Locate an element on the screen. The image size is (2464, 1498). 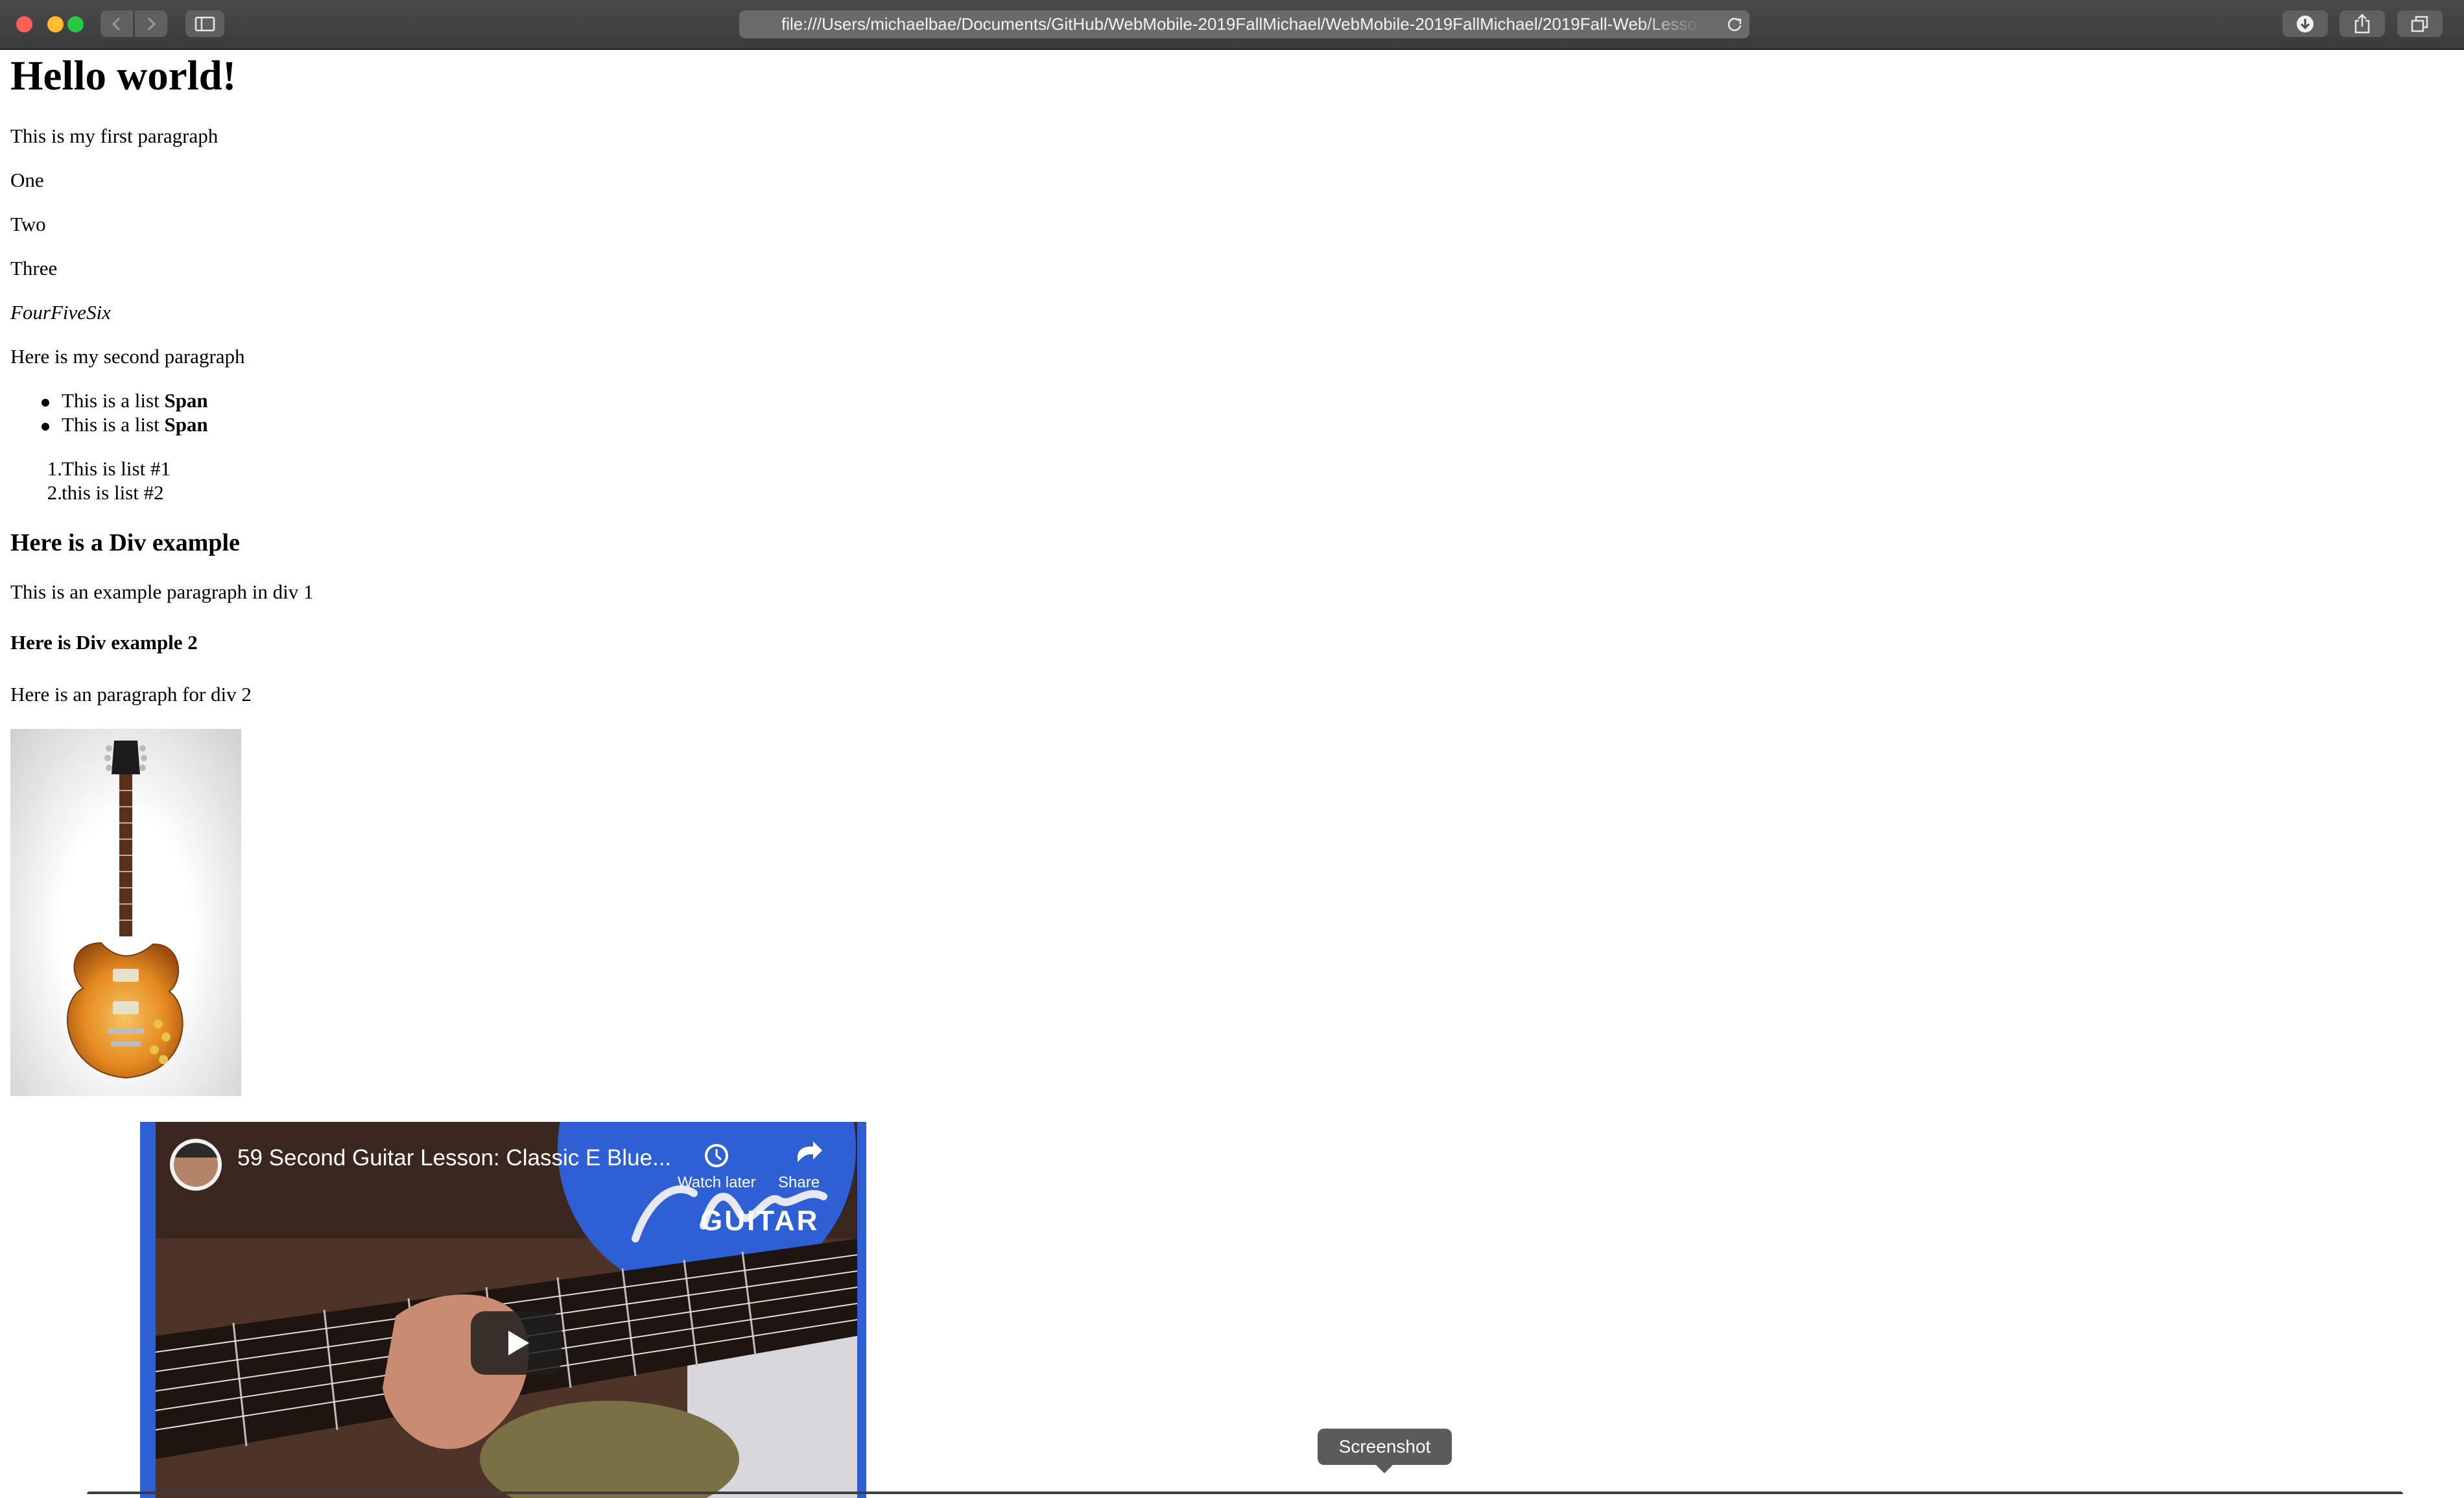
list-number: 1. is located at coordinates (54, 468).